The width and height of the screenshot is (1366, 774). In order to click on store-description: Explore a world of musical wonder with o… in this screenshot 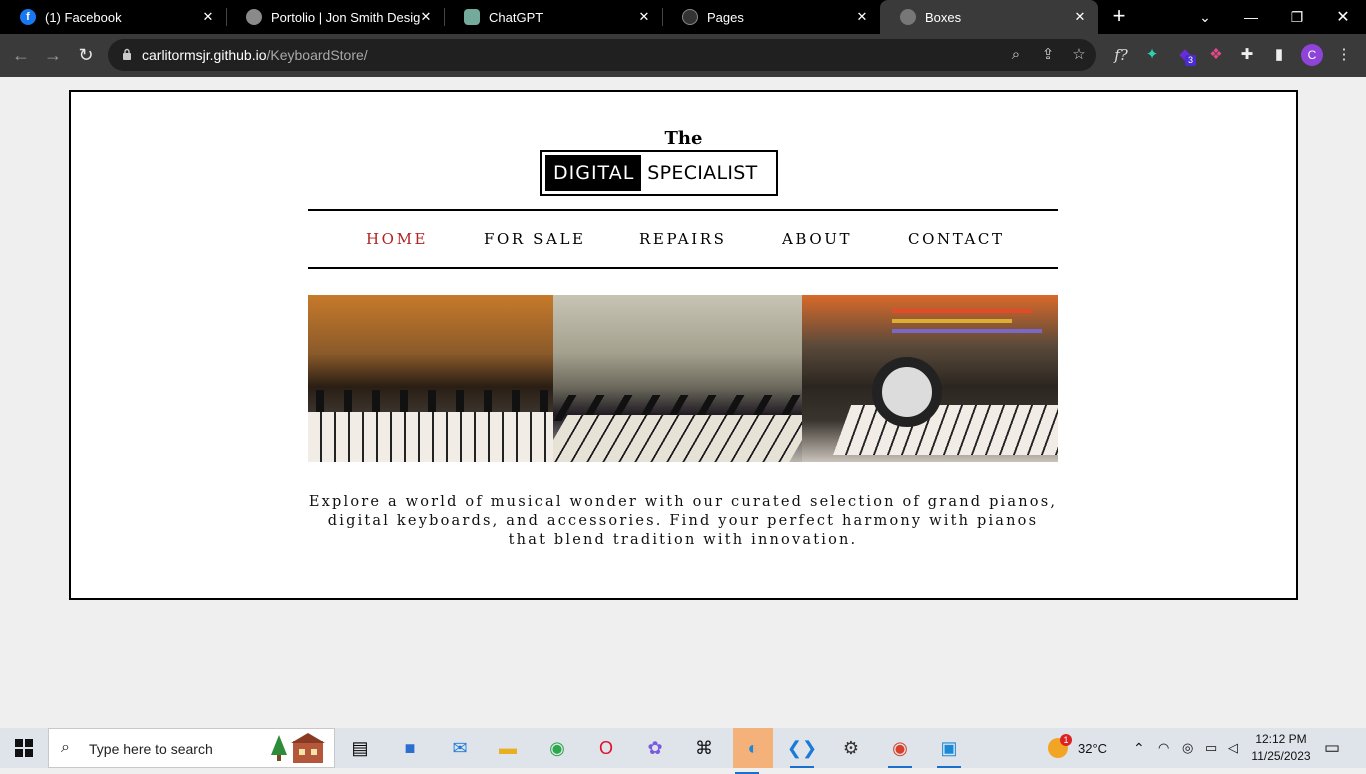, I will do `click(683, 521)`.